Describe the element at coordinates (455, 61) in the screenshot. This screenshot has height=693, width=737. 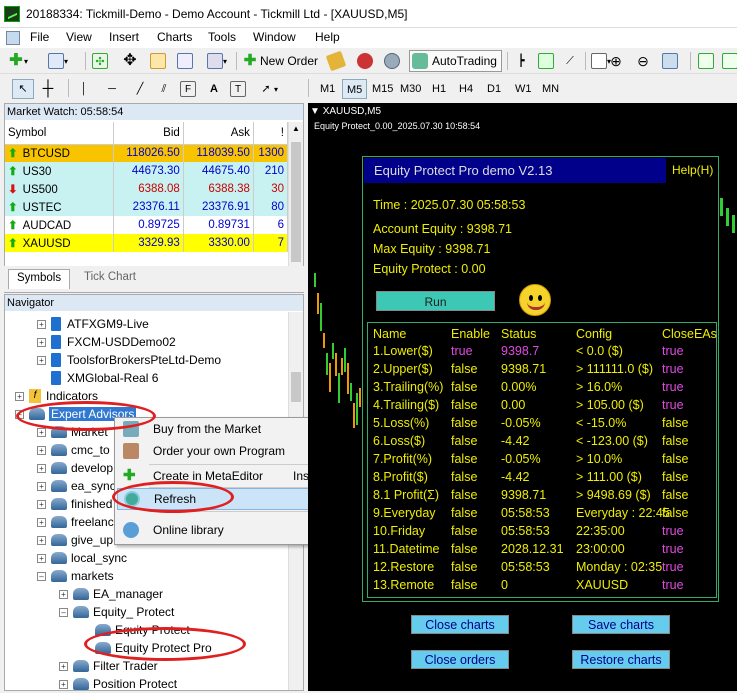
I see `autotrading-button: AutoTrading` at that location.